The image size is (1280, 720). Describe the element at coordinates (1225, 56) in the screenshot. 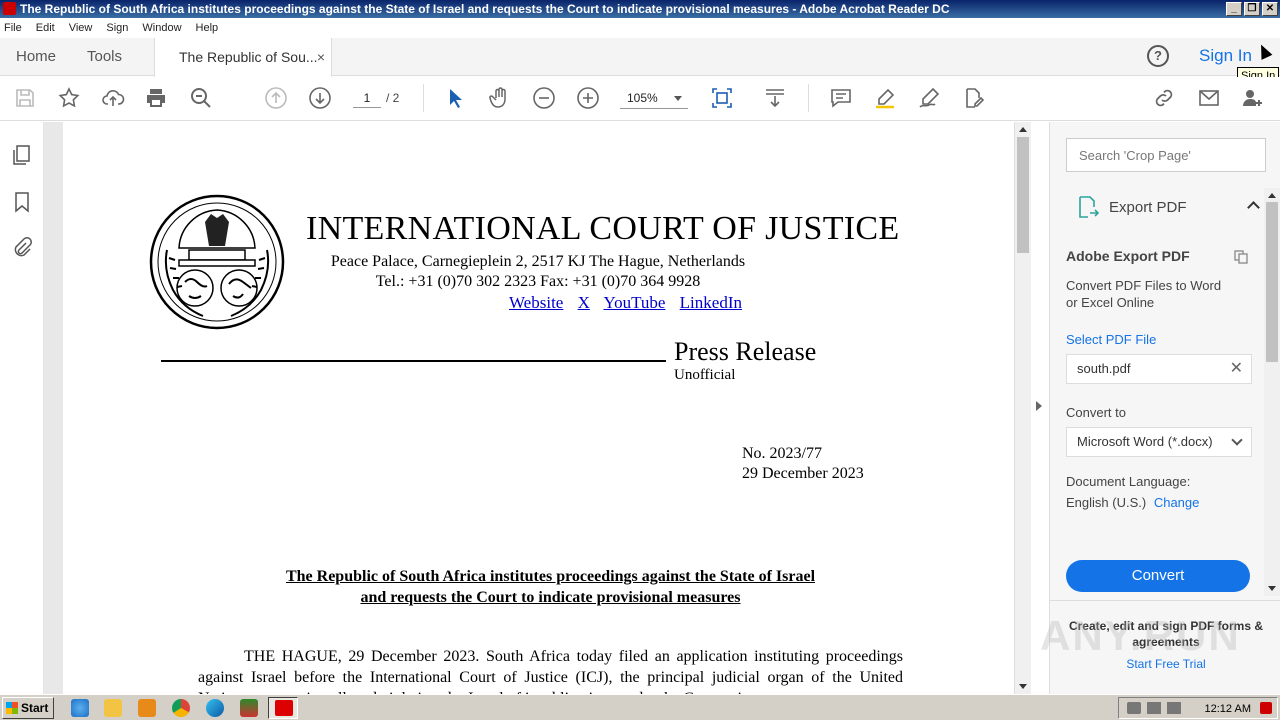

I see `sign-in-link: Sign In` at that location.